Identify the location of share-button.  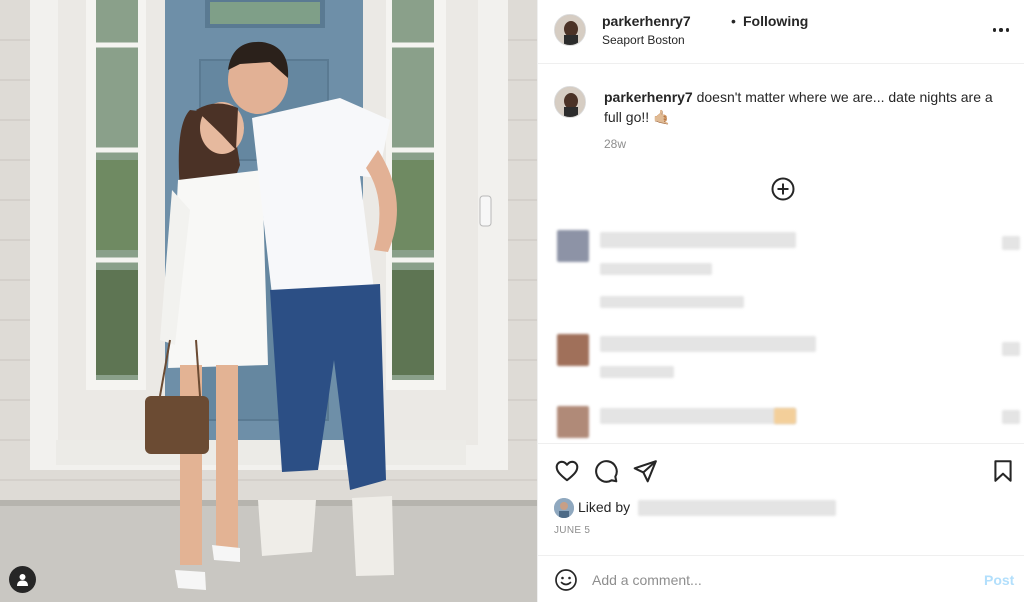
(645, 471).